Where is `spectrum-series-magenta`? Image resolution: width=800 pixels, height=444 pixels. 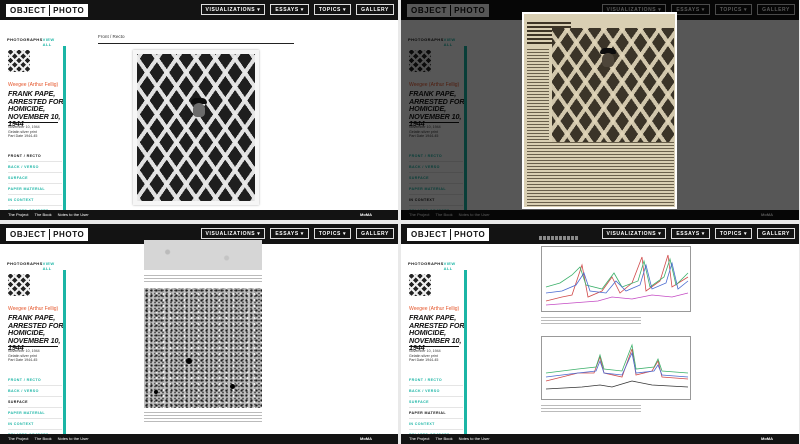 spectrum-series-magenta is located at coordinates (617, 299).